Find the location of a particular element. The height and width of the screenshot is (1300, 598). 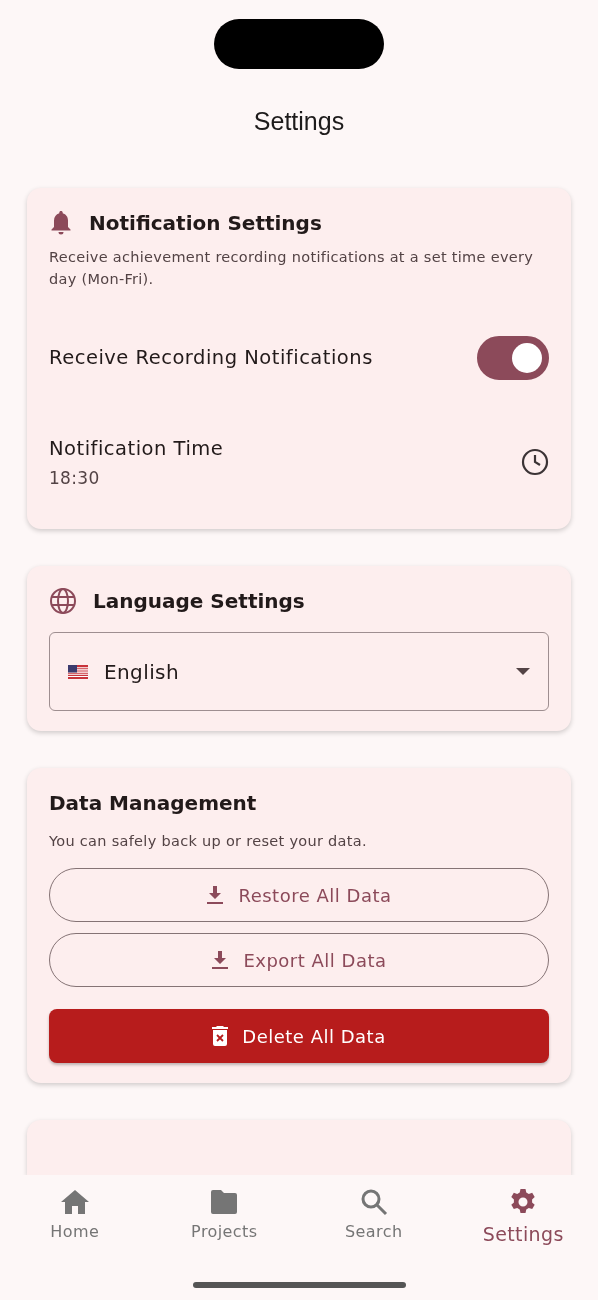

language-dropdown: English is located at coordinates (299, 672).